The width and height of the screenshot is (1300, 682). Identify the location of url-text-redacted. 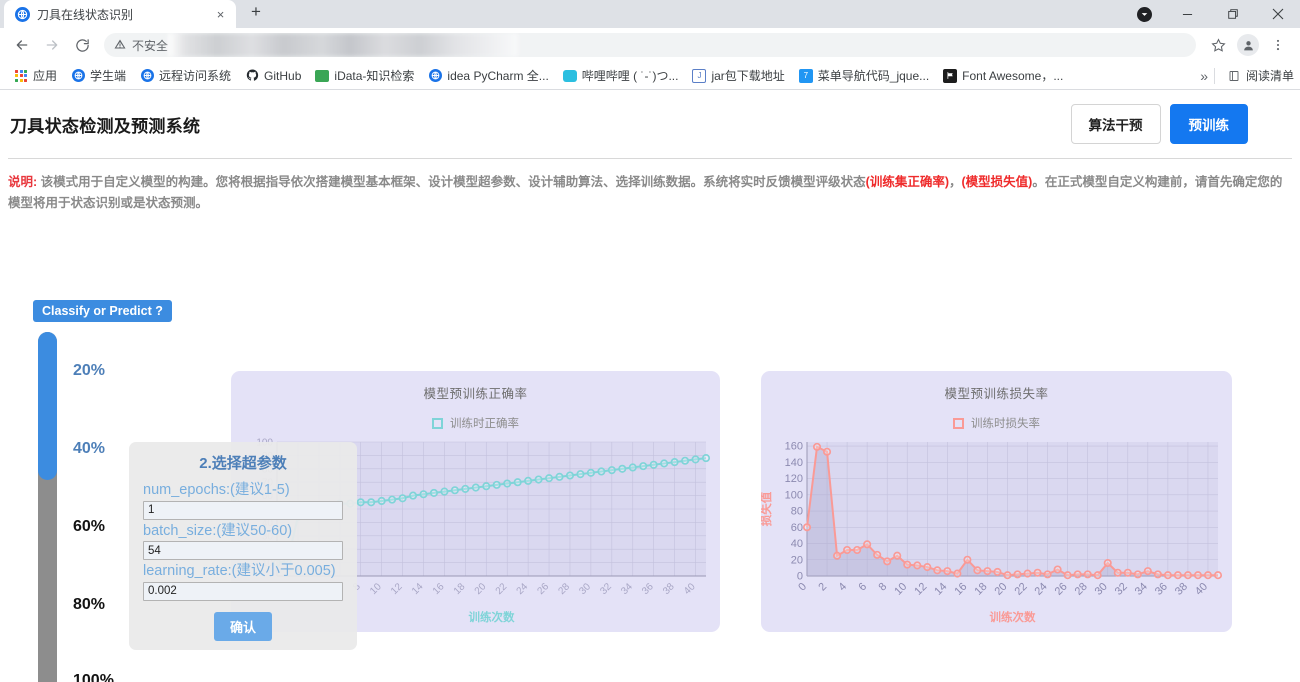
(343, 45).